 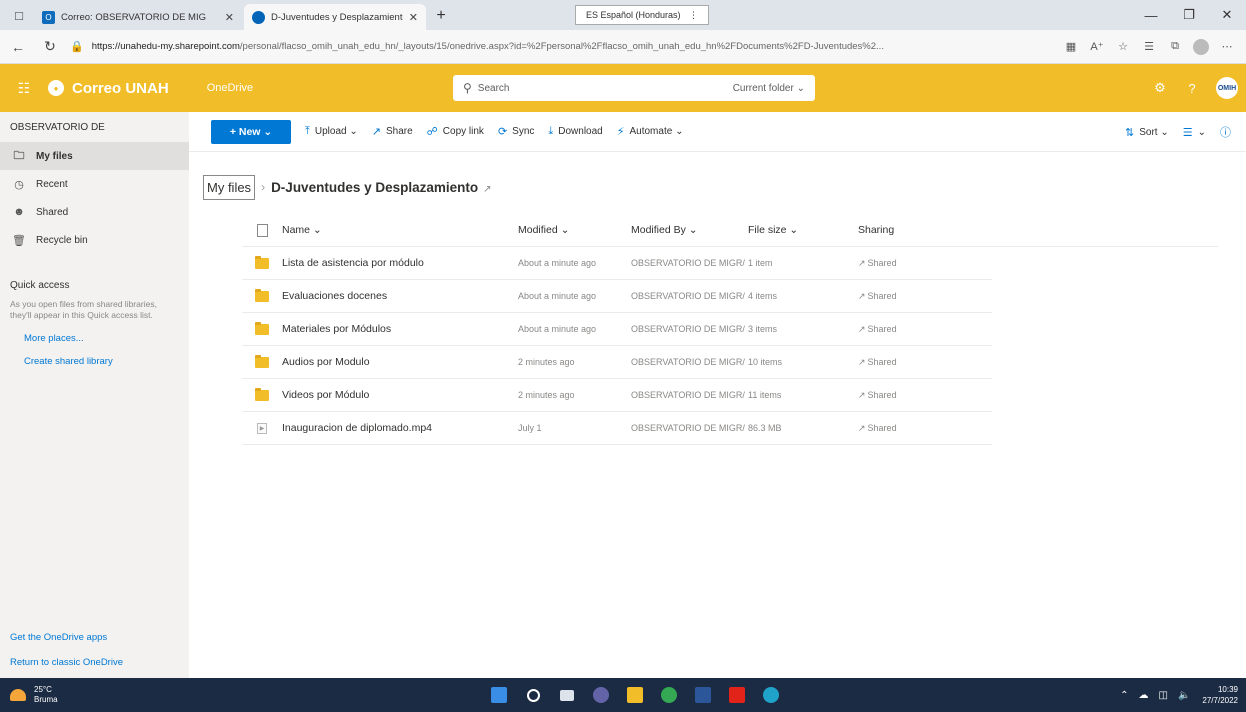 What do you see at coordinates (24, 88) in the screenshot?
I see `app-launcher-icon: ☷` at bounding box center [24, 88].